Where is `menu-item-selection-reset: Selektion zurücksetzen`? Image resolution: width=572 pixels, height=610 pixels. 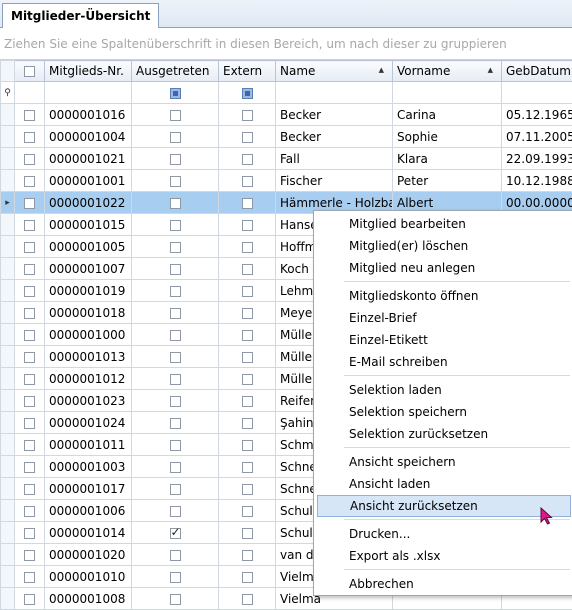
menu-item-selection-reset: Selektion zurücksetzen is located at coordinates (444, 434).